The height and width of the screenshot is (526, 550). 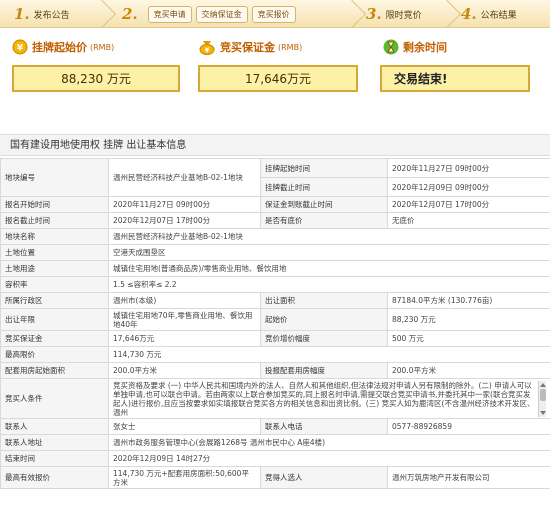 What do you see at coordinates (324, 426) in the screenshot?
I see `label-cell: 联系人电话` at bounding box center [324, 426].